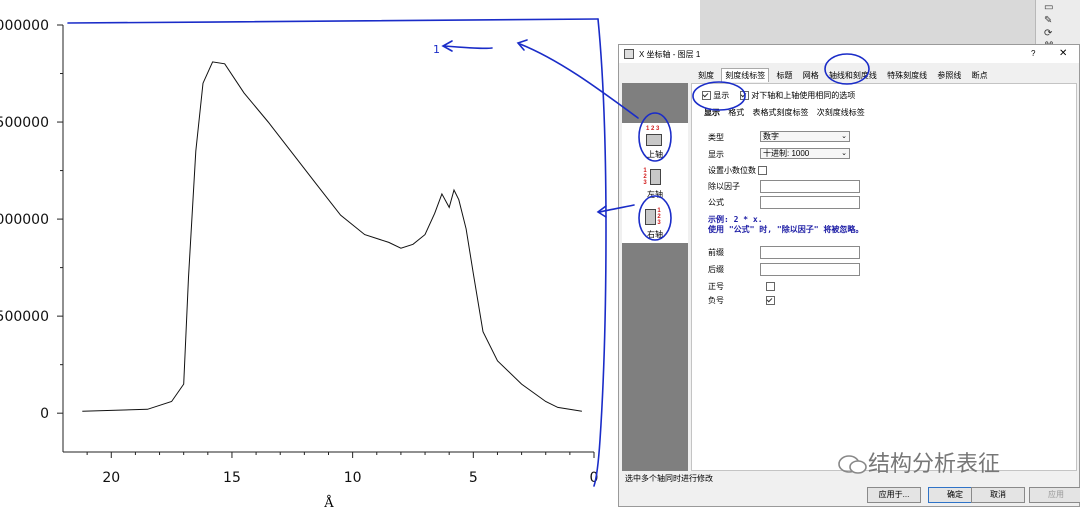 The height and width of the screenshot is (507, 1080). Describe the element at coordinates (849, 54) in the screenshot. I see `dialog-titlebar: X 坐标轴 - 图层 1 ? ✕` at that location.